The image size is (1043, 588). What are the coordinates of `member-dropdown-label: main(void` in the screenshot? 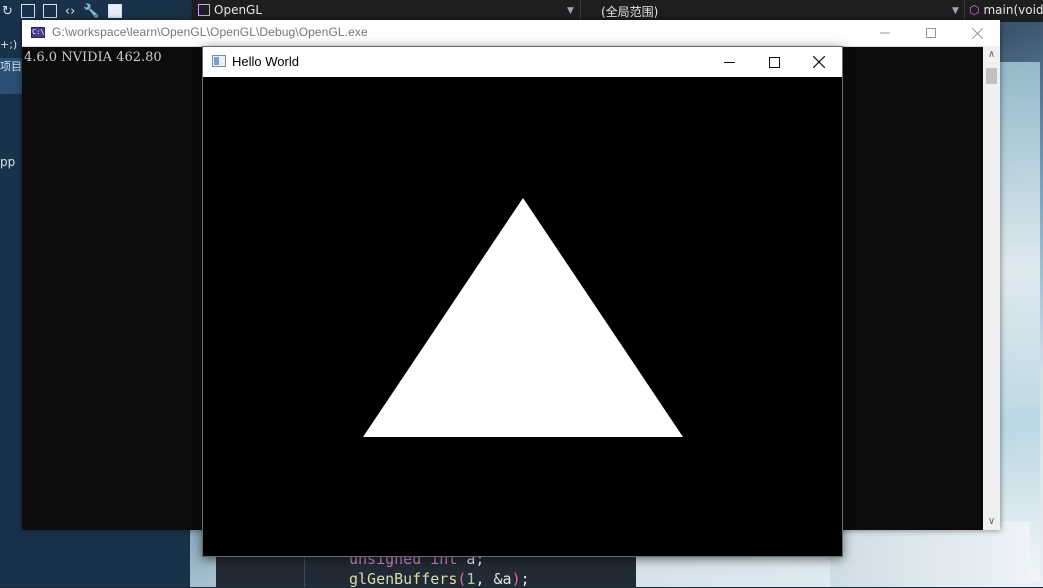 It's located at (1013, 10).